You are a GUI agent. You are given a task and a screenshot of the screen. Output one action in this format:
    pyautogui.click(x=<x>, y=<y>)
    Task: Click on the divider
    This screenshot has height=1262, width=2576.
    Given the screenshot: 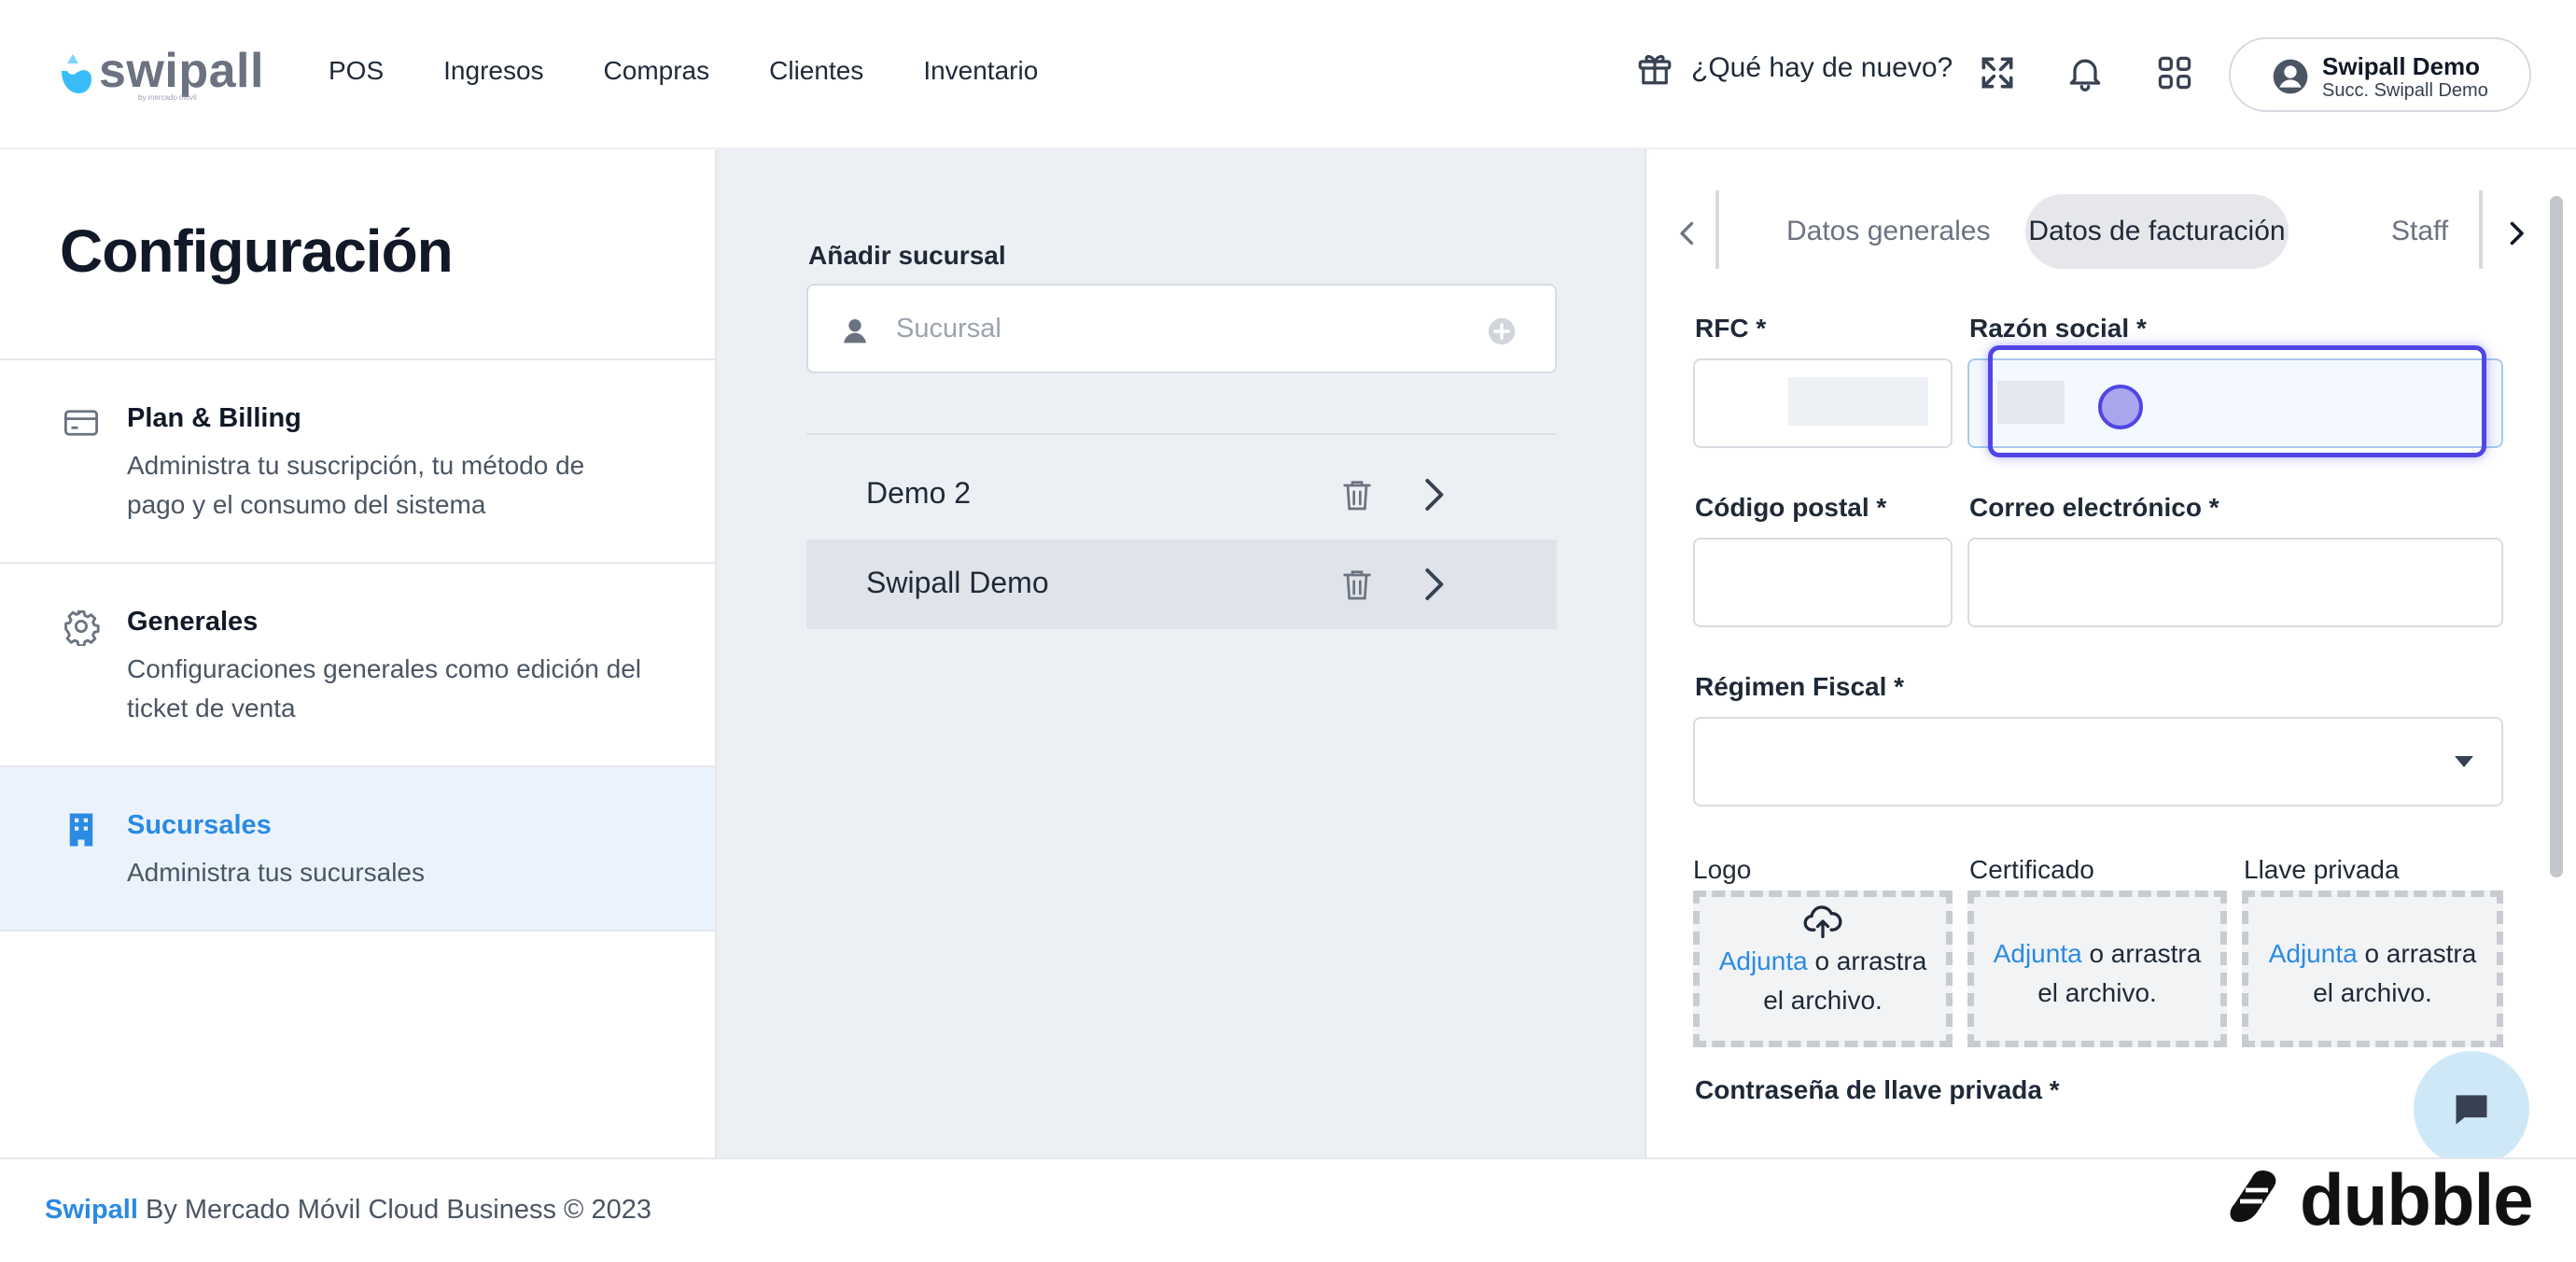 What is the action you would take?
    pyautogui.click(x=1181, y=434)
    